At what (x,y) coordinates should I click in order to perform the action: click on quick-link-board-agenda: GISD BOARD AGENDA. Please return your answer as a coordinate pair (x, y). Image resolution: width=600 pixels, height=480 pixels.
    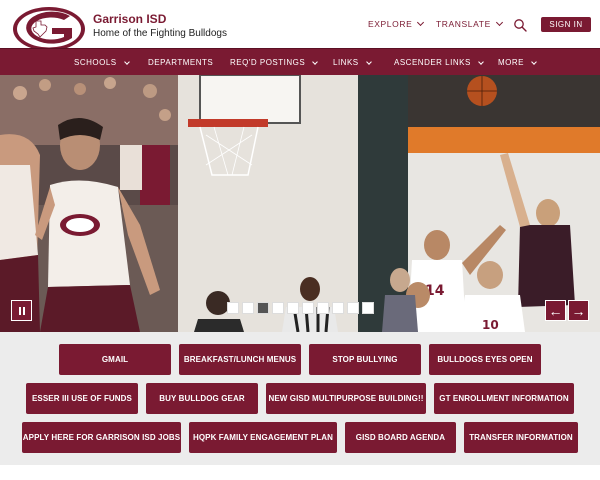
    Looking at the image, I should click on (400, 437).